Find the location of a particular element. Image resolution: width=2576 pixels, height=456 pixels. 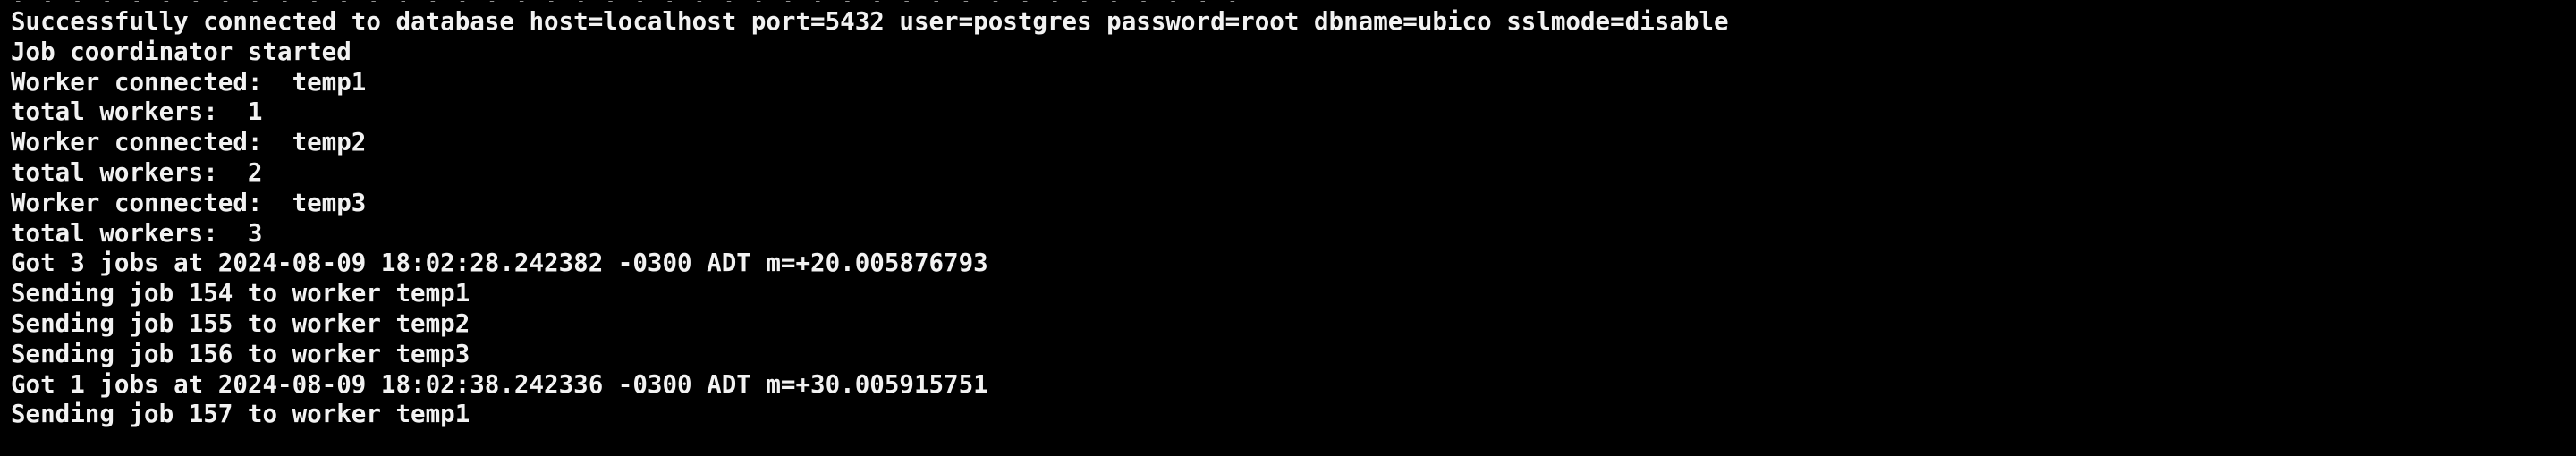

log-line-total-workers: total workers: 1 is located at coordinates (137, 112).